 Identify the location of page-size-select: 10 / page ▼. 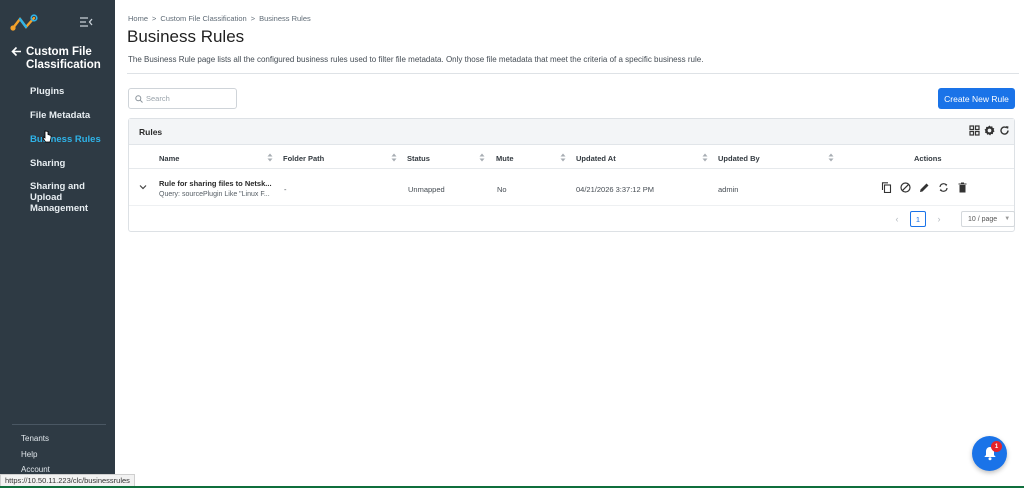
(988, 219).